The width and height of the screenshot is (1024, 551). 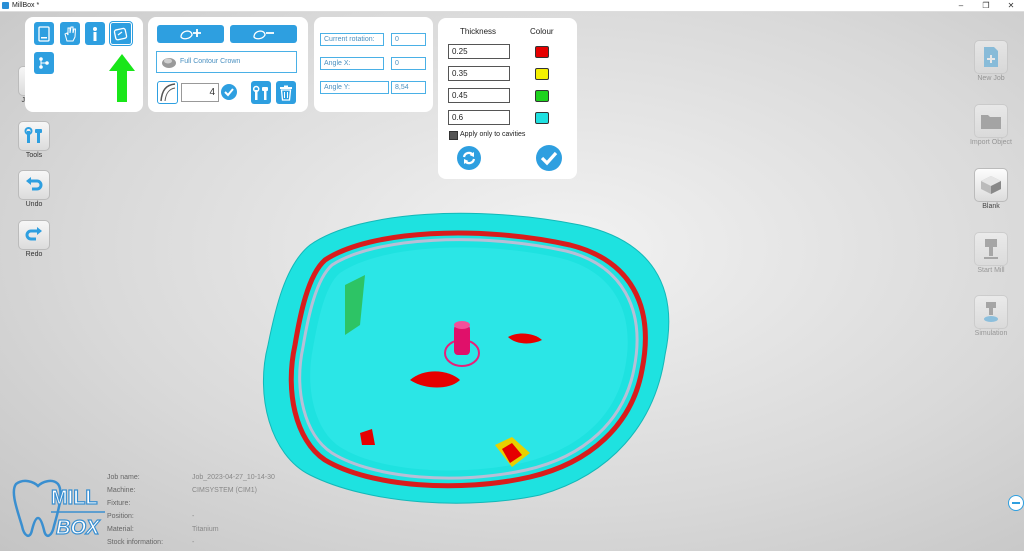 What do you see at coordinates (479, 95) in the screenshot?
I see `thickness-input-3: 0.45` at bounding box center [479, 95].